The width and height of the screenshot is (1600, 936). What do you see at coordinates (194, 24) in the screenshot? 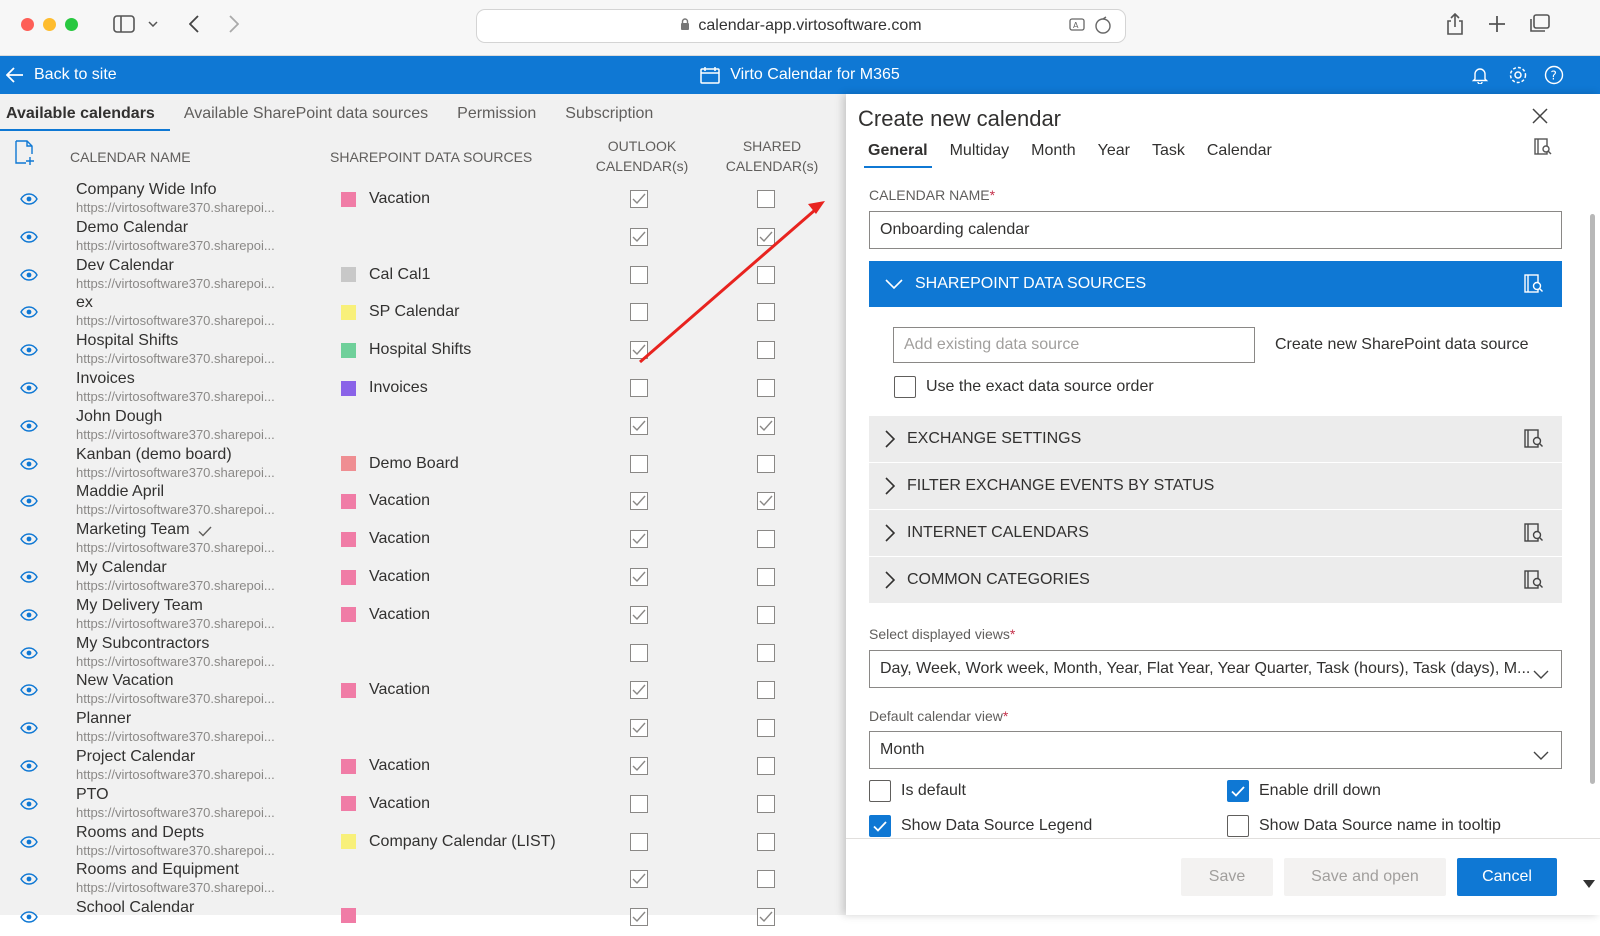
I see `back-nav-icon` at bounding box center [194, 24].